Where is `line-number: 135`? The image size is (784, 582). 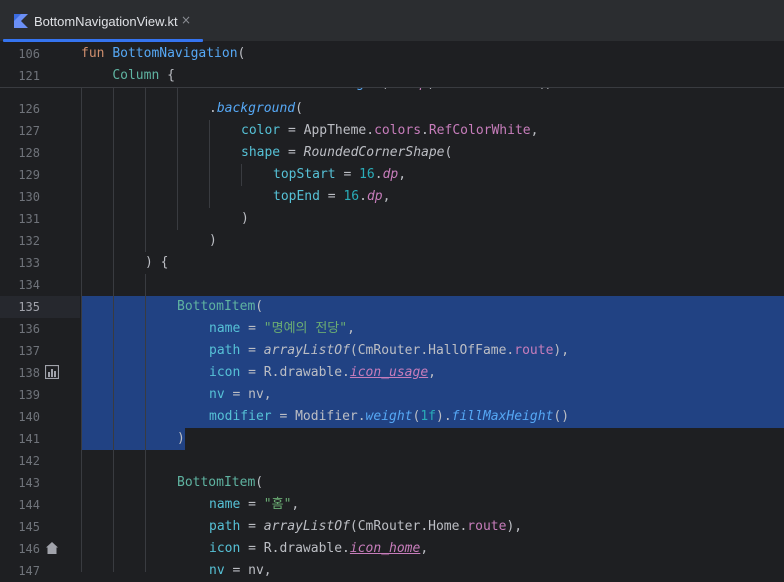
line-number: 135 is located at coordinates (29, 307).